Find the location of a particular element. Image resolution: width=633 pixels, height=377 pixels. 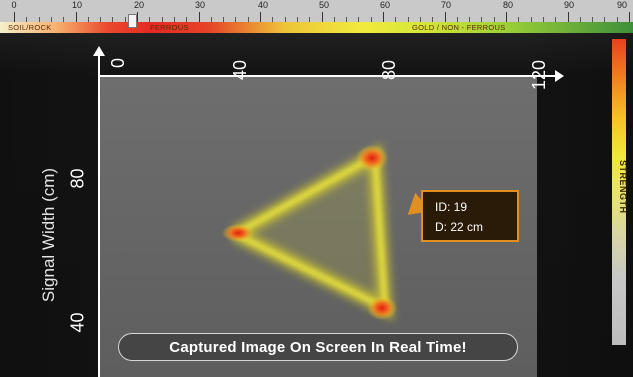

caption-banner-text: Captured Image On Screen In Real Time! is located at coordinates (318, 347).